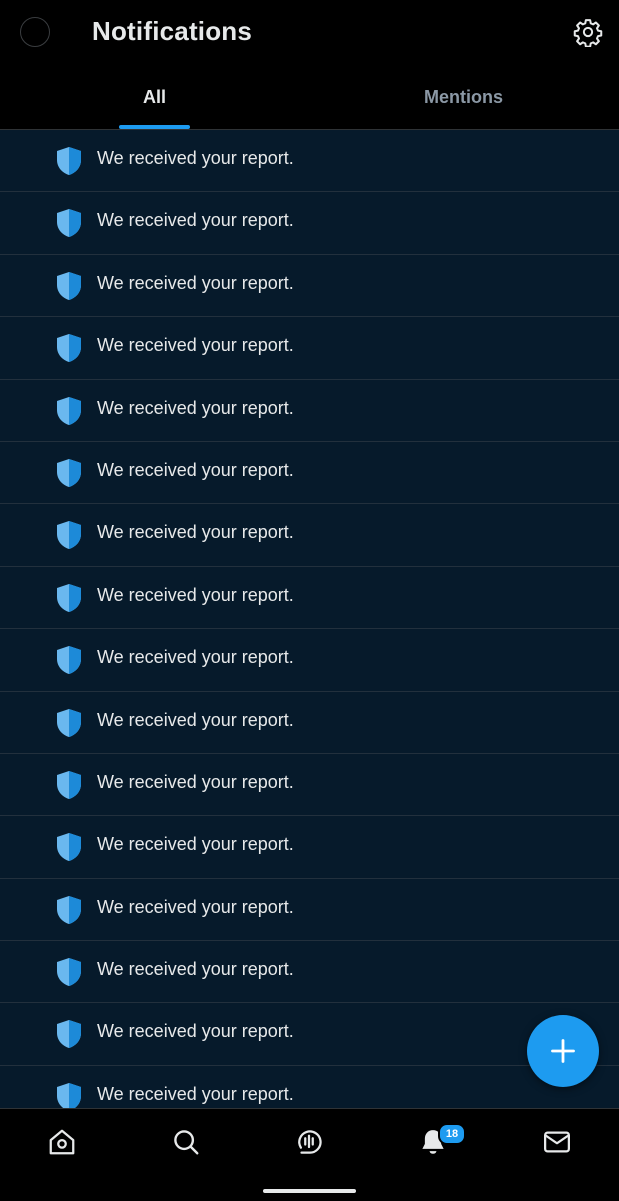  I want to click on nav-messages, so click(557, 1142).